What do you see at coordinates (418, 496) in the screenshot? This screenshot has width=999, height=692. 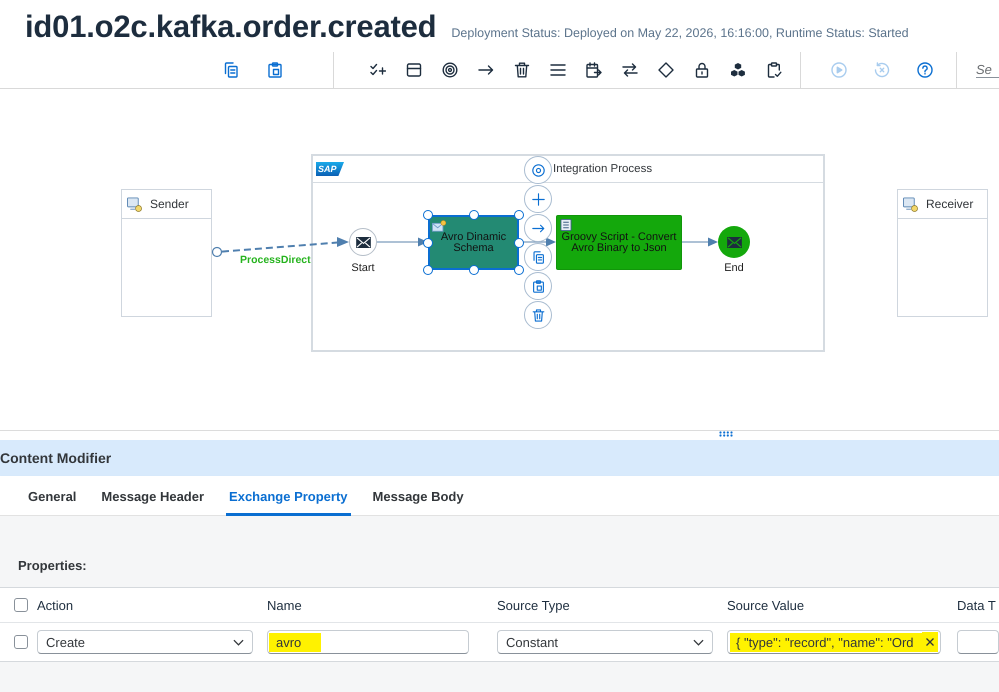 I see `tab: Message Body` at bounding box center [418, 496].